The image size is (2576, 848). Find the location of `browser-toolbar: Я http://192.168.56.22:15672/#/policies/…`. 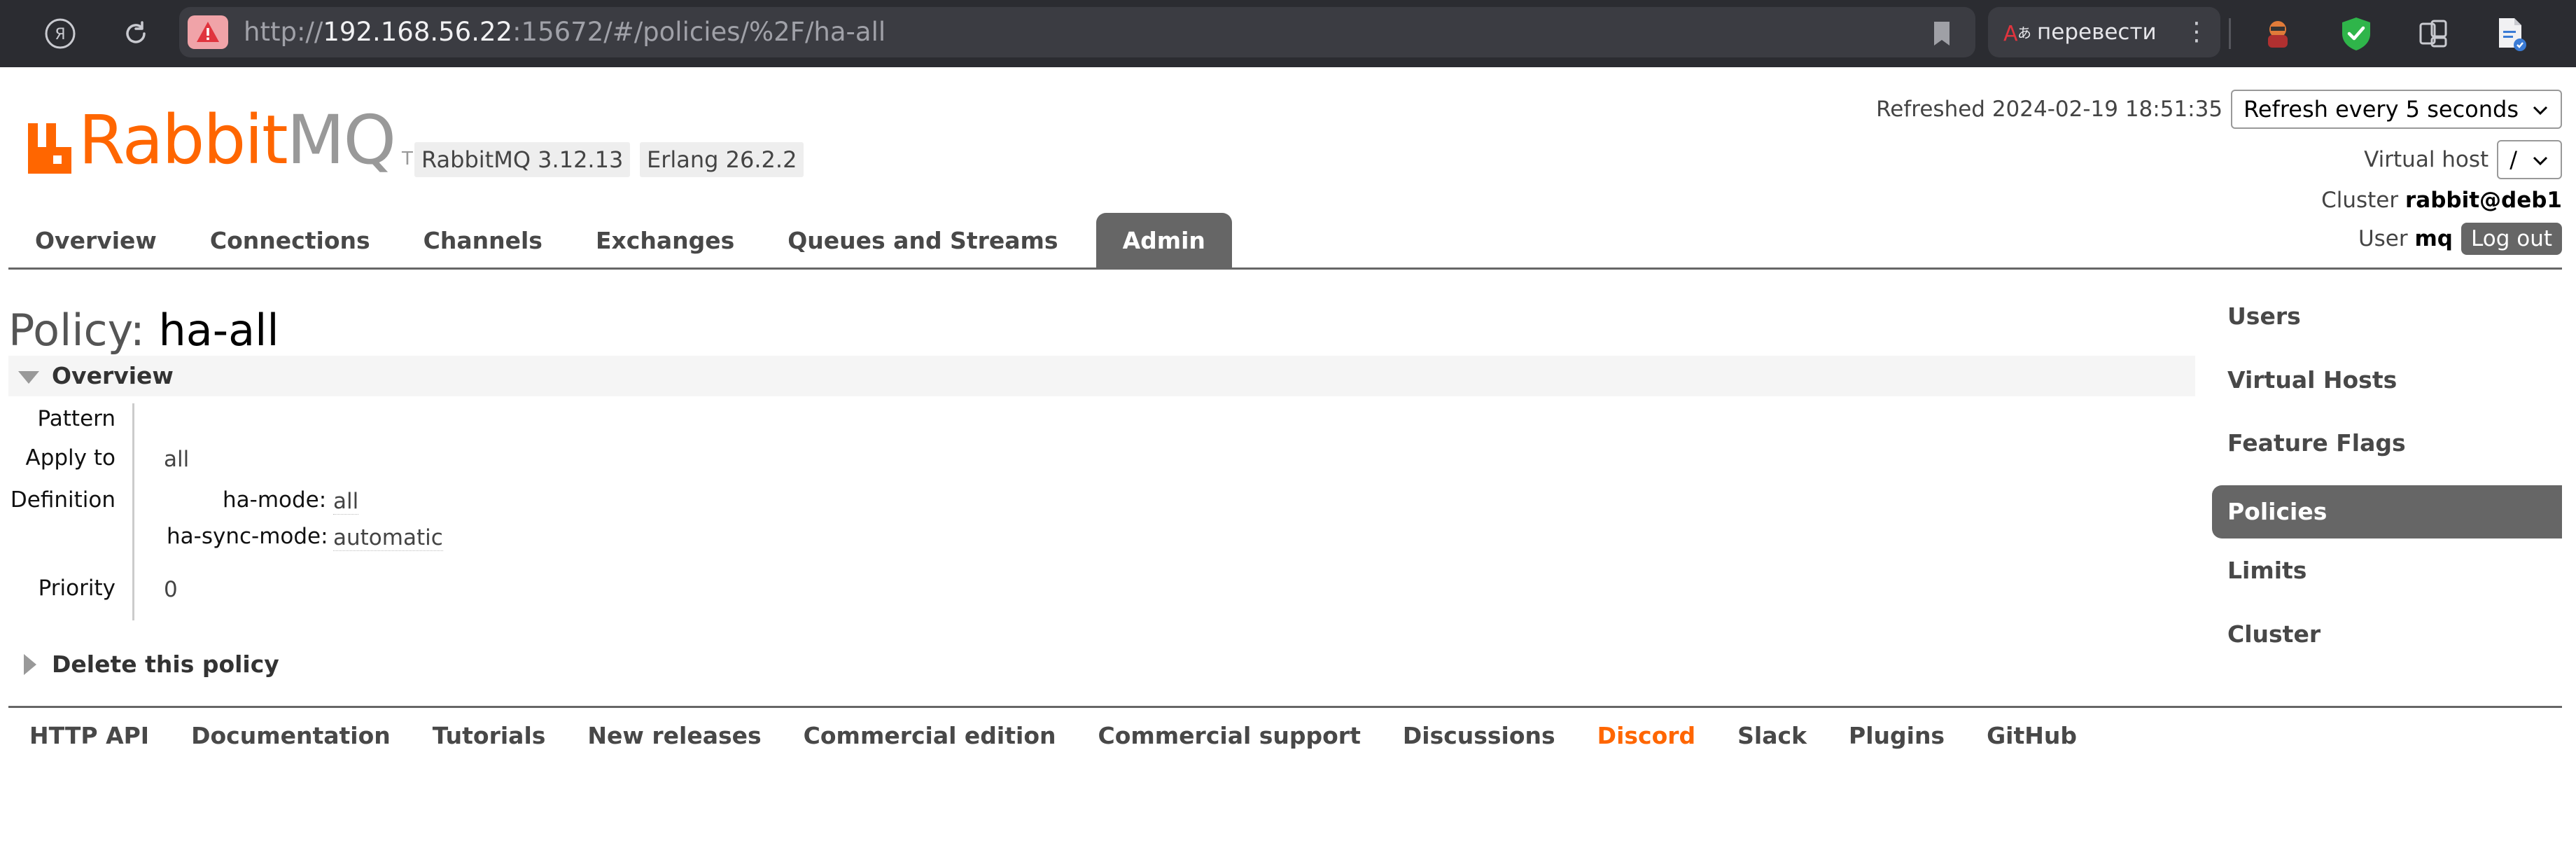

browser-toolbar: Я http://192.168.56.22:15672/#/policies/… is located at coordinates (1288, 33).